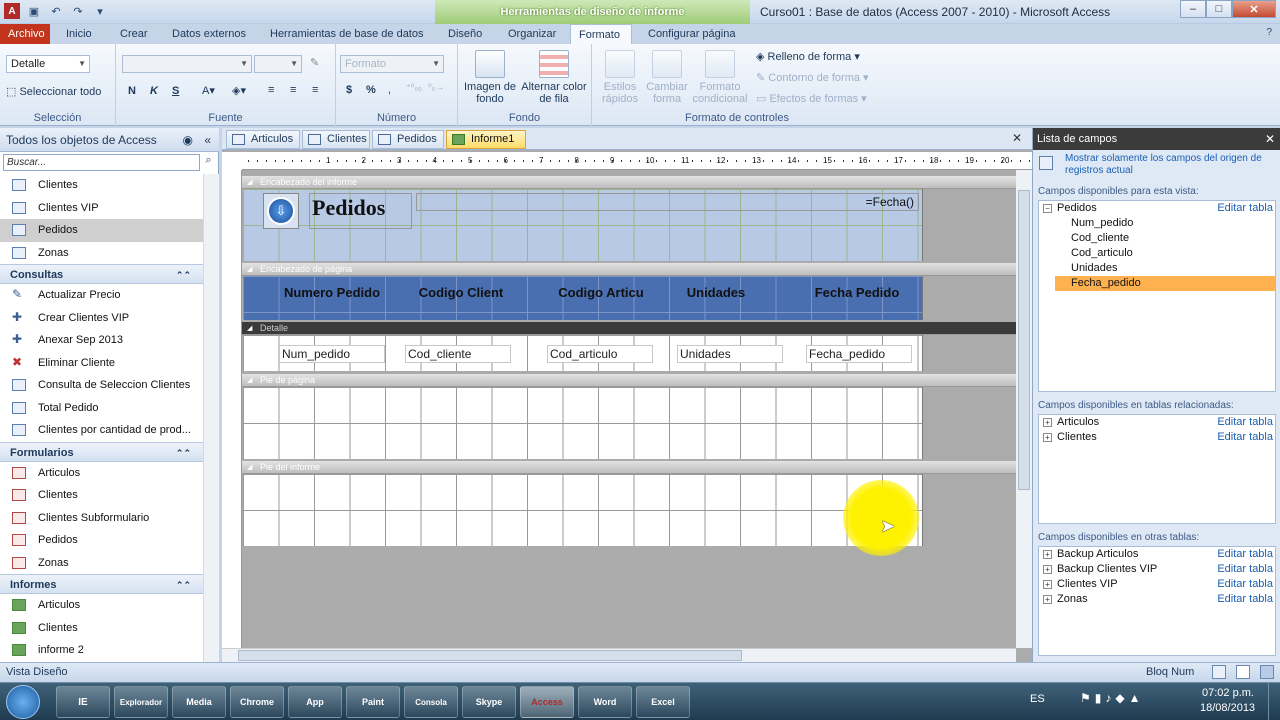 This screenshot has height=720, width=1280. I want to click on tray-icons: ⚑▮♪◆▲, so click(1112, 698).